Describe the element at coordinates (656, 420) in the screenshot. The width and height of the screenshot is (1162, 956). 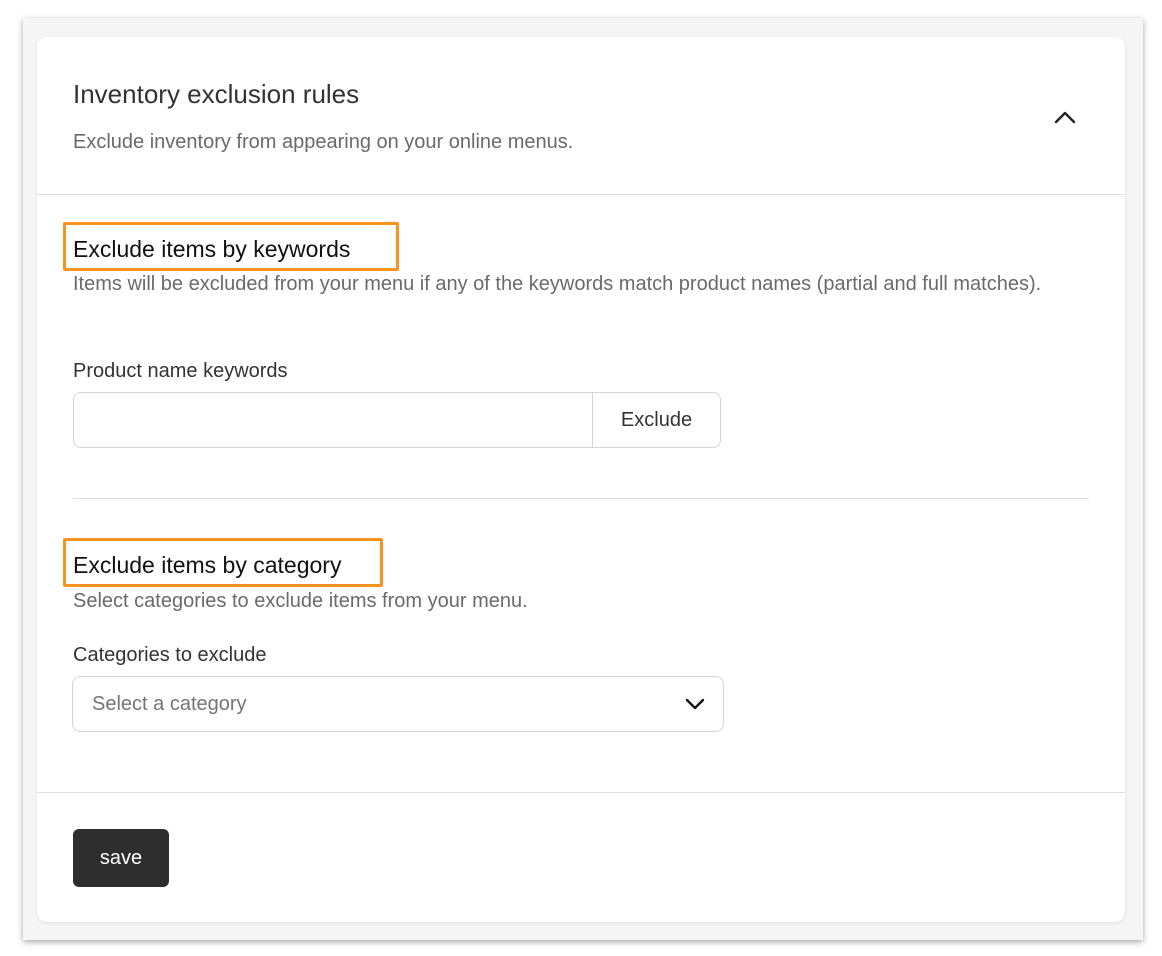
I see `exclude-button: Exclude` at that location.